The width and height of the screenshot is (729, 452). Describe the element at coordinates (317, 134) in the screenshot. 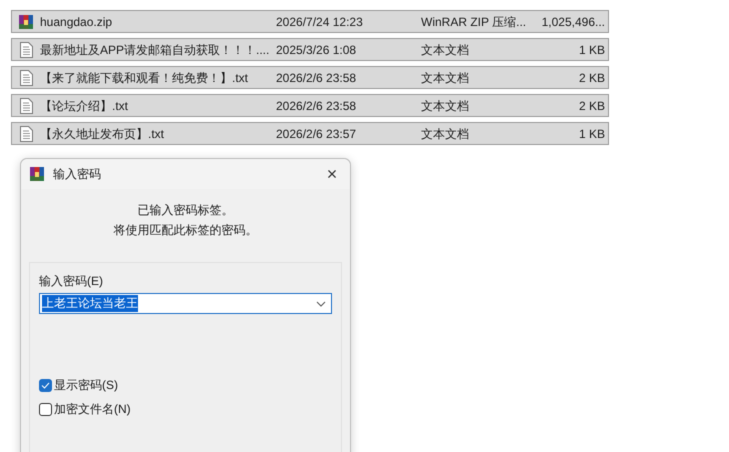

I see `file-date: 2026/2/6 23:57` at that location.